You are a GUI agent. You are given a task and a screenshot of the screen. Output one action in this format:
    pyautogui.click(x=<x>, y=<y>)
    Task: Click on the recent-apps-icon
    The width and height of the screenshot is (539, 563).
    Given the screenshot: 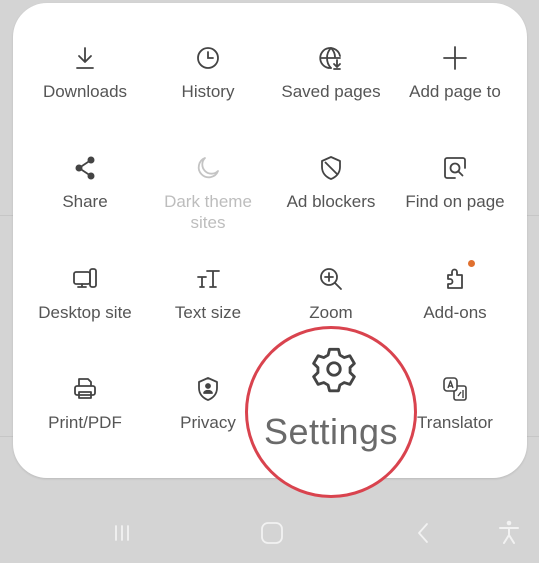 What is the action you would take?
    pyautogui.click(x=122, y=533)
    